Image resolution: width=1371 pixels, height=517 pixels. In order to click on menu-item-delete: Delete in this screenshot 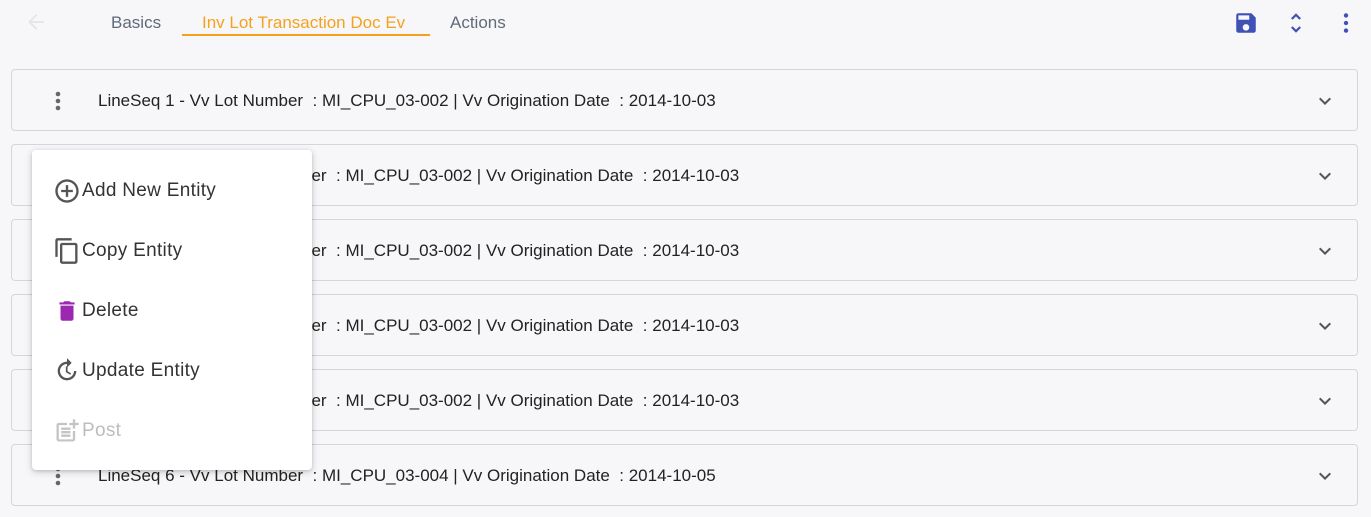, I will do `click(172, 311)`.